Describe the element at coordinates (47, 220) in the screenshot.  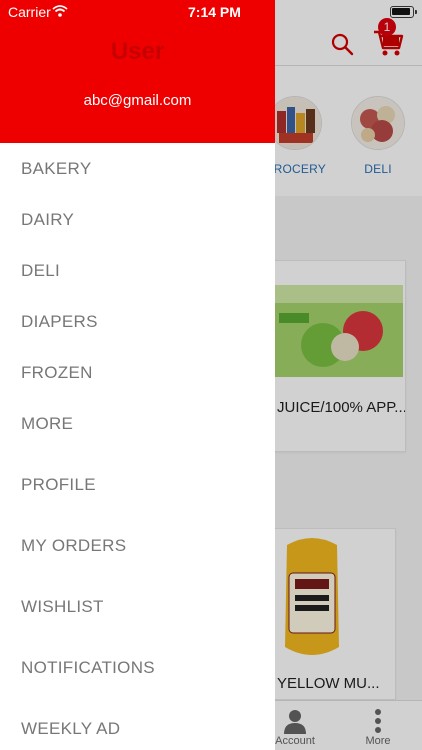
I see `menu-item-dairy: DAIRY` at that location.